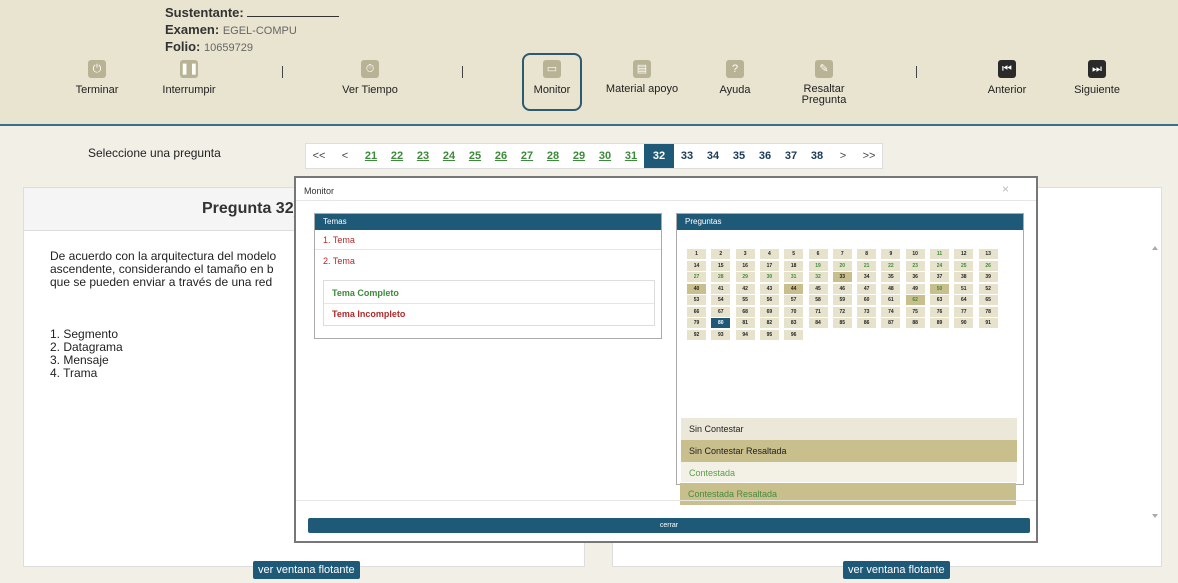 The width and height of the screenshot is (1178, 583). Describe the element at coordinates (939, 311) in the screenshot. I see `question-grid-cell: 76` at that location.